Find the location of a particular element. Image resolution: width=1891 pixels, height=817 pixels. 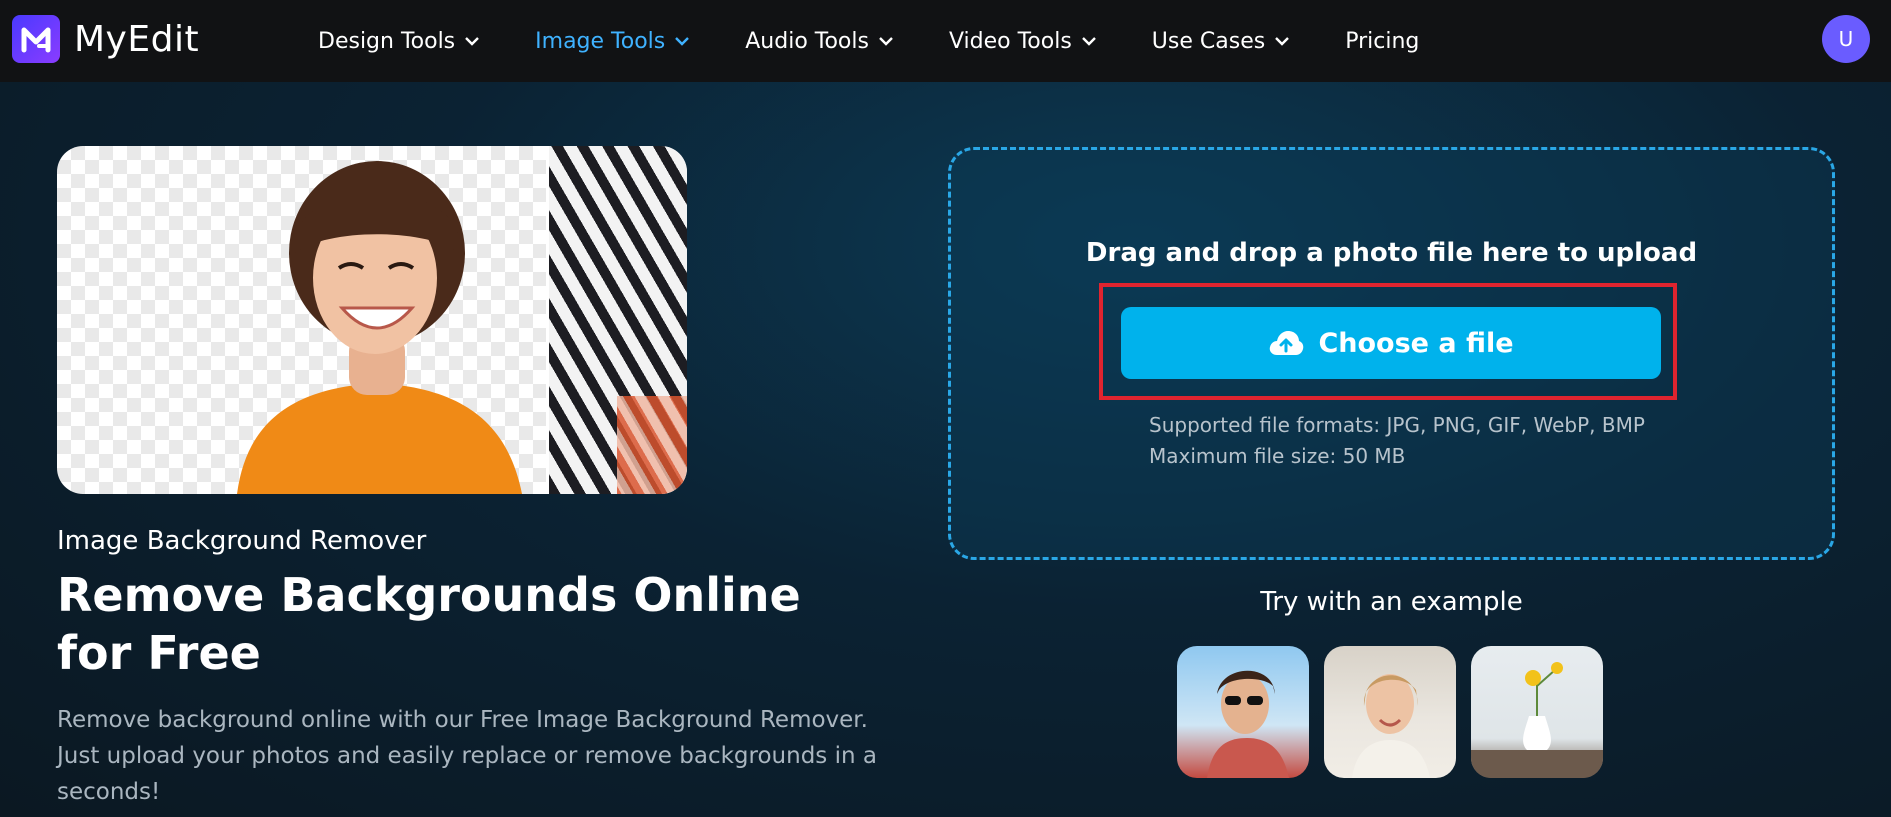

choose-file-label: Choose a file is located at coordinates (1416, 343).